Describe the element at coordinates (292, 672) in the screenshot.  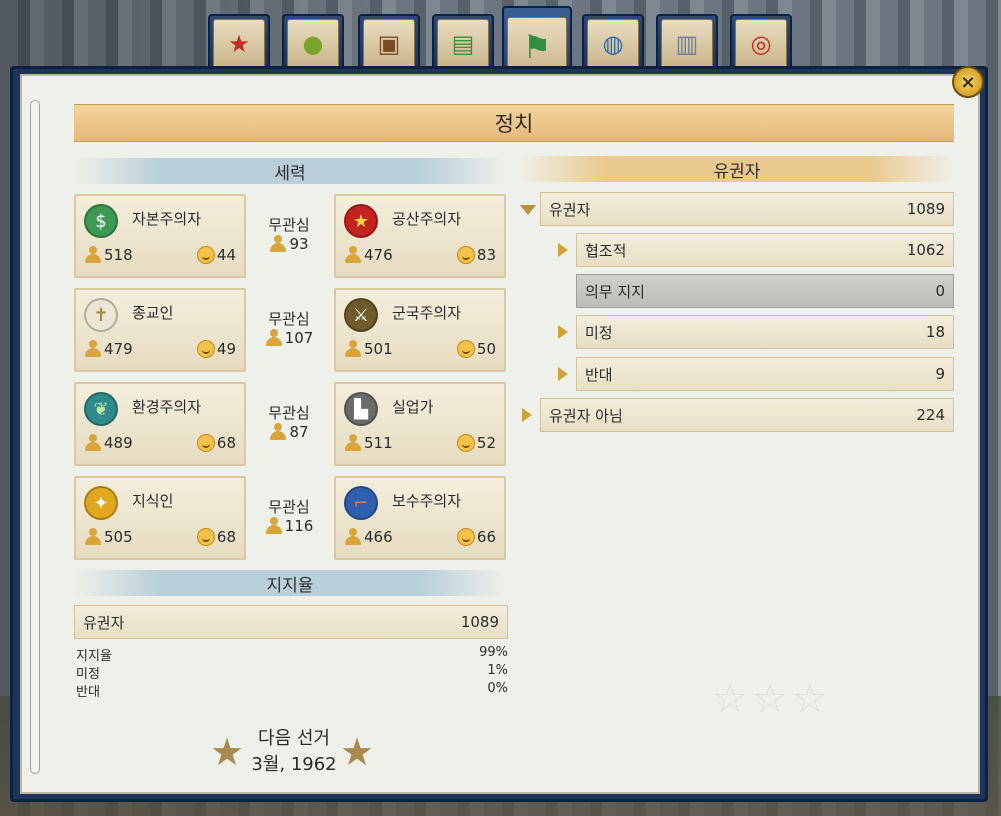
I see `approval-line-undecided: 미정 1%` at that location.